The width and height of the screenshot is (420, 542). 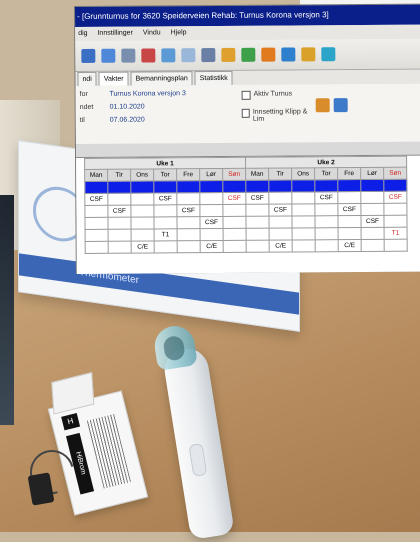 I want to click on tab-1: ndi, so click(x=87, y=78).